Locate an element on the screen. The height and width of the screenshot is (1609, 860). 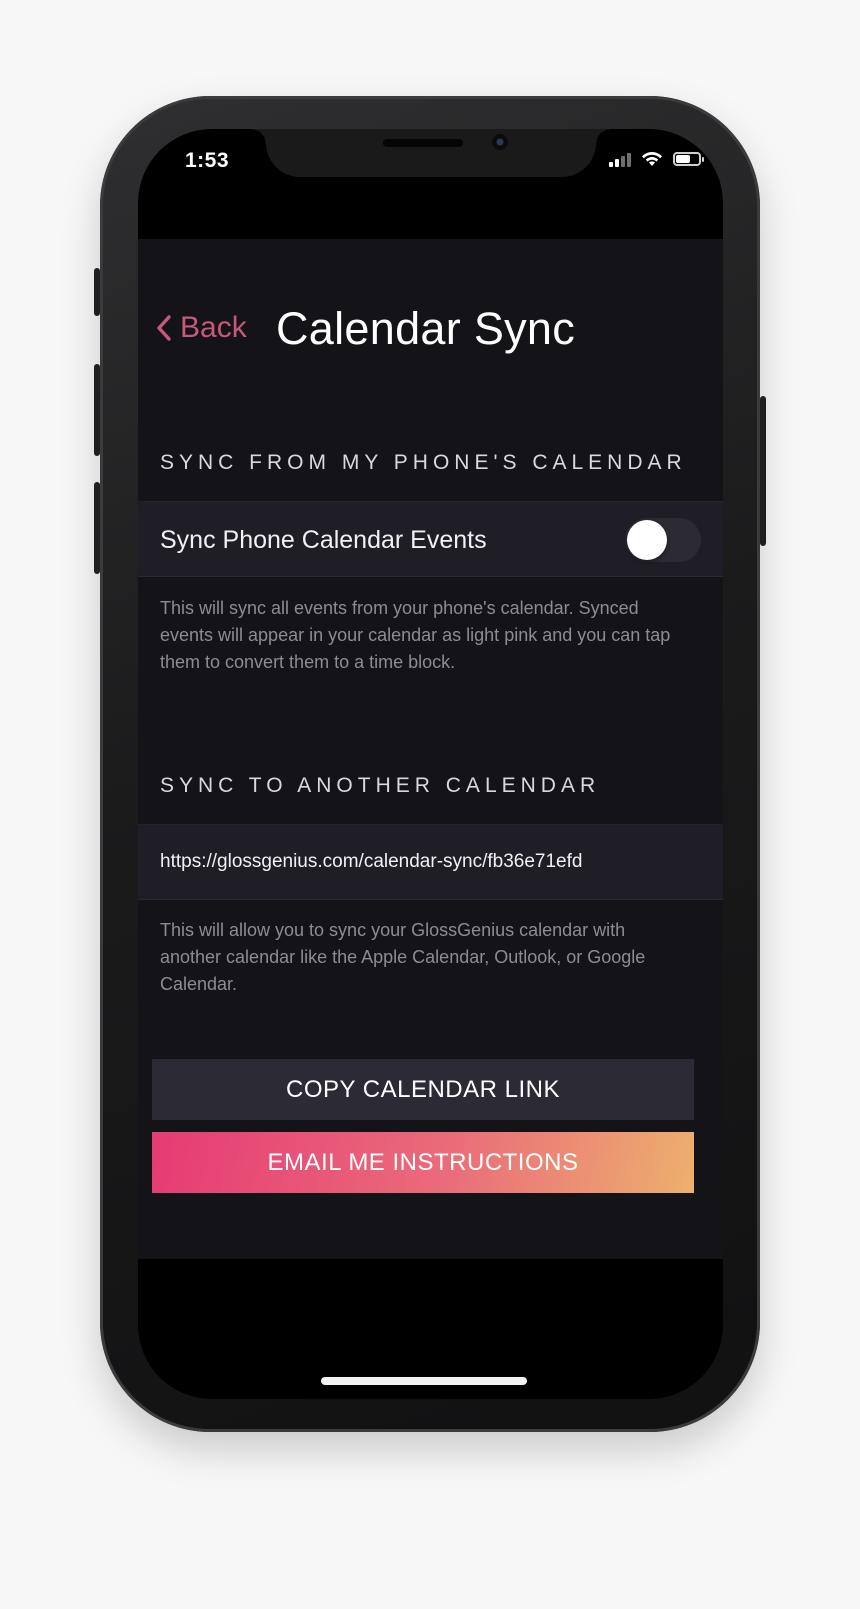
sync-phone-calendar-row: Sync Phone Calendar Events is located at coordinates (430, 539).